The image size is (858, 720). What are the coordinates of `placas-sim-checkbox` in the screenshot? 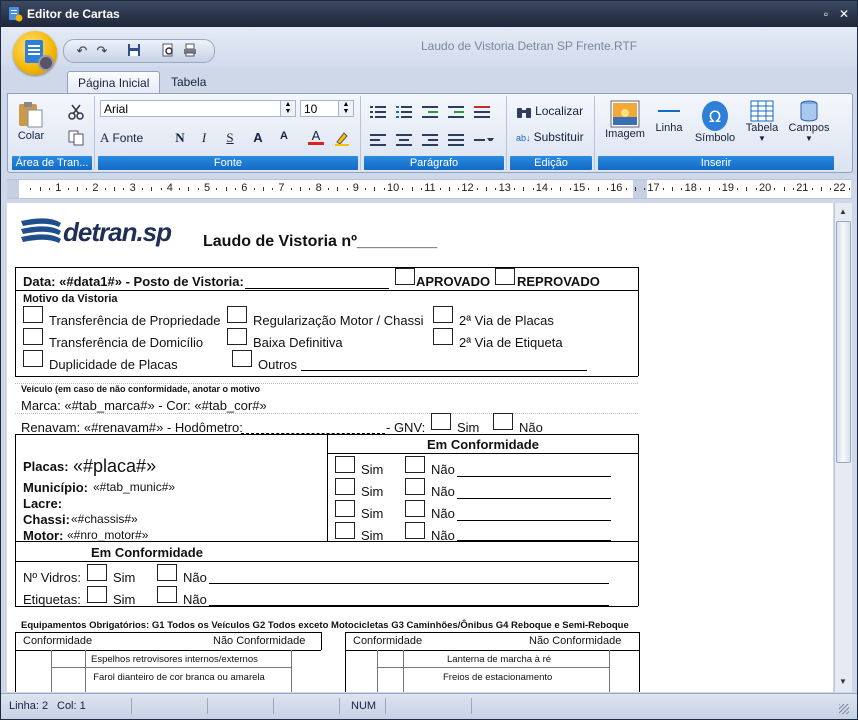 It's located at (345, 464).